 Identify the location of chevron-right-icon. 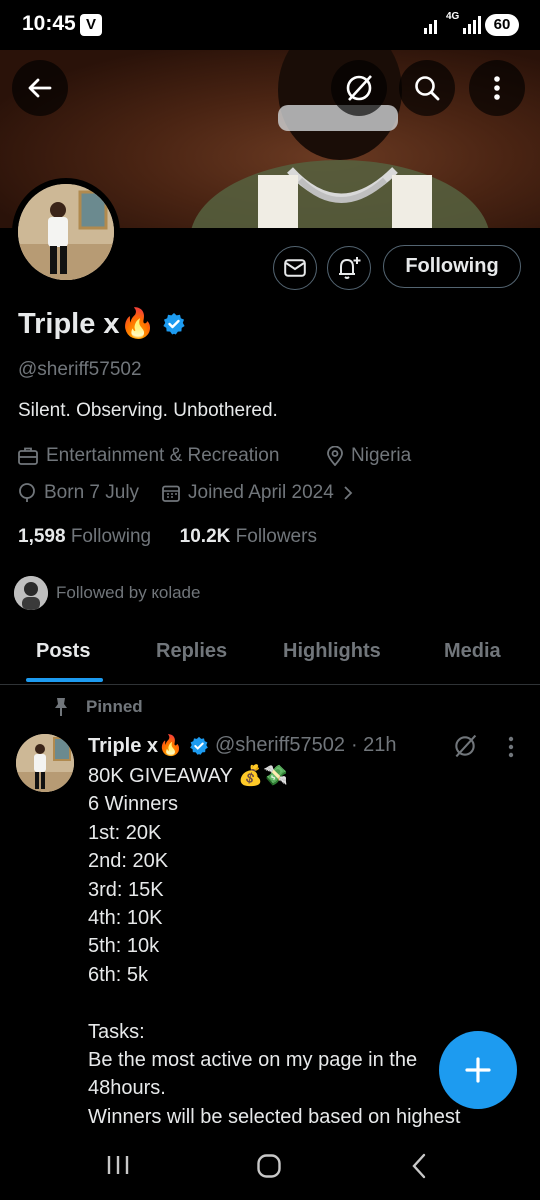
(348, 493).